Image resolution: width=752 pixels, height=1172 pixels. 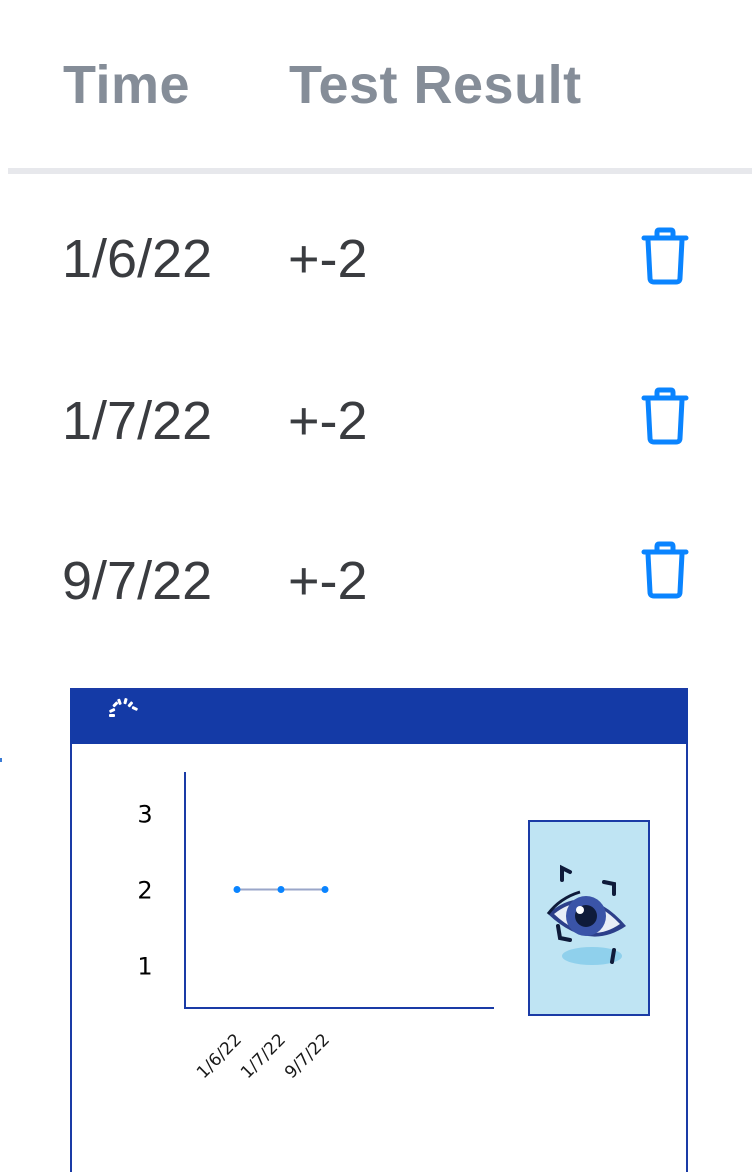 What do you see at coordinates (219, 1056) in the screenshot?
I see `x-tick-label: 1/6/22` at bounding box center [219, 1056].